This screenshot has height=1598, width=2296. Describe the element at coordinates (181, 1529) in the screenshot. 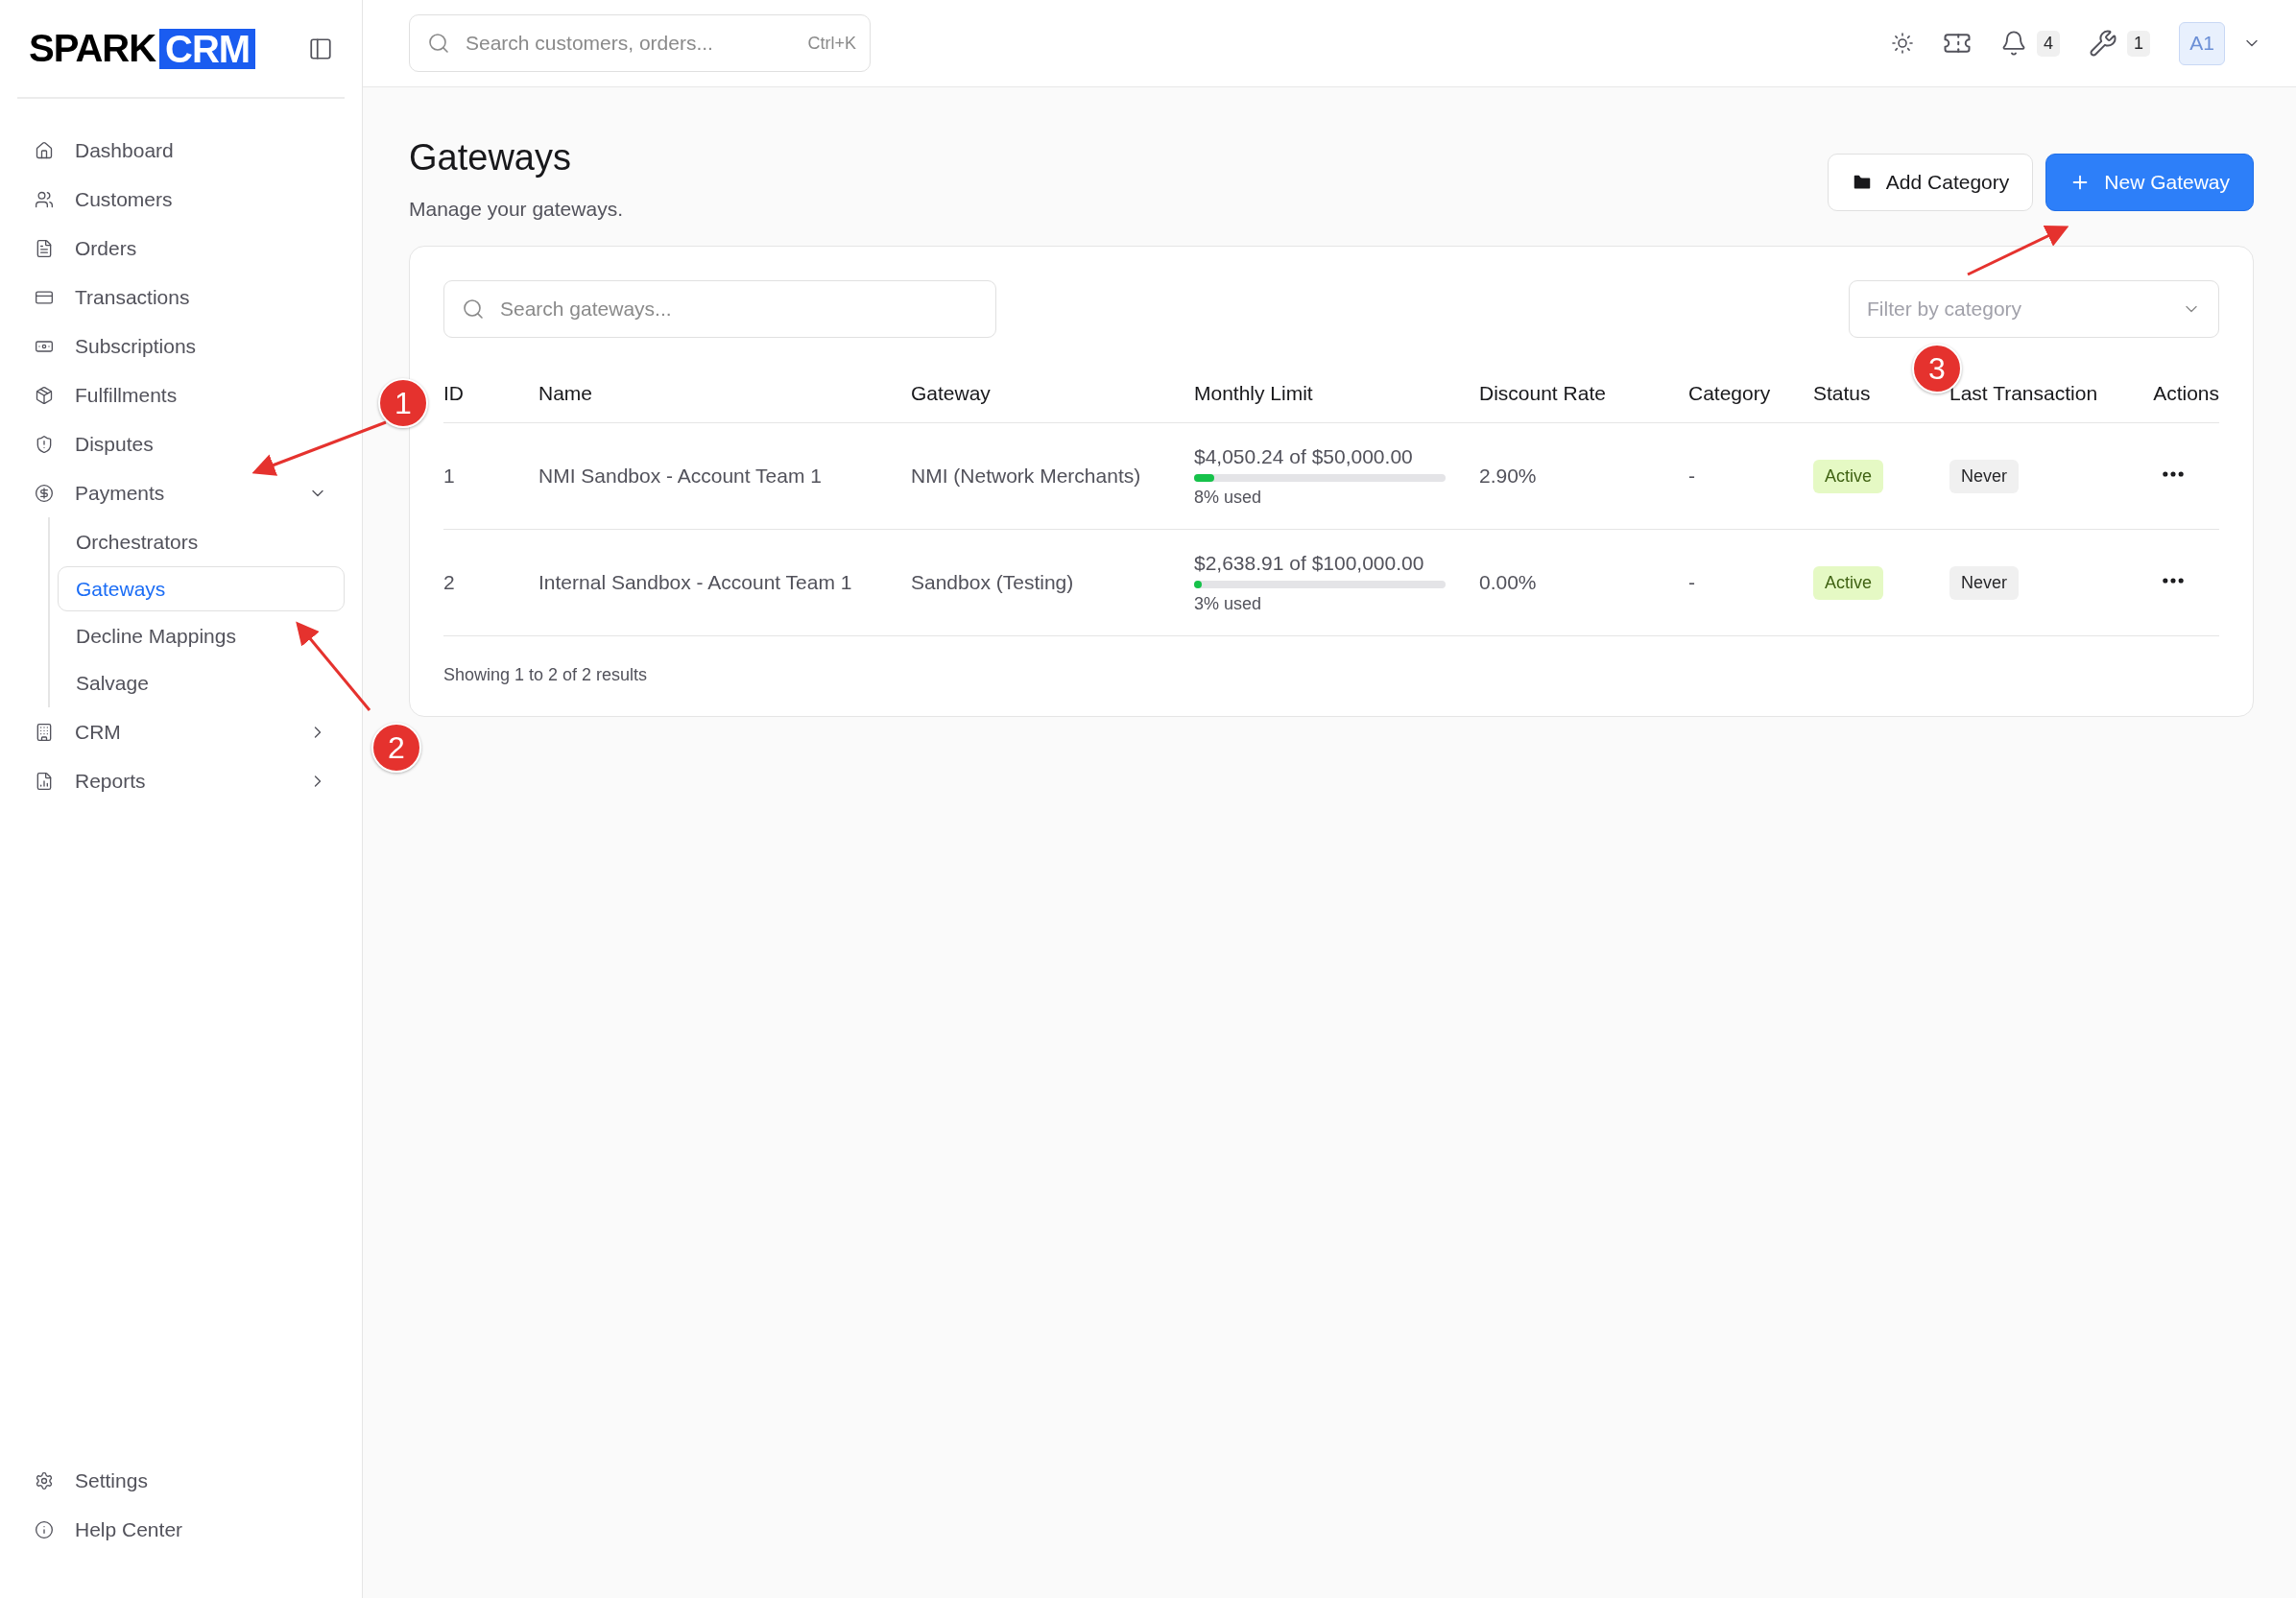

I see `nav-item: Help Center` at that location.